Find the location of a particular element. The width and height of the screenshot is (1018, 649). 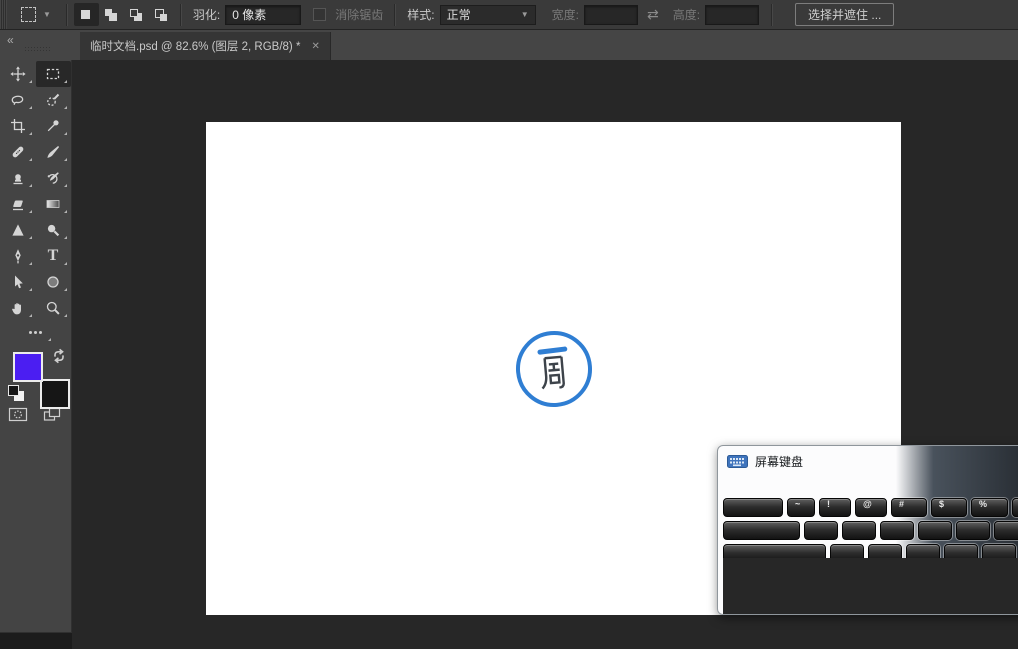

intersect-selection-button is located at coordinates (161, 14).